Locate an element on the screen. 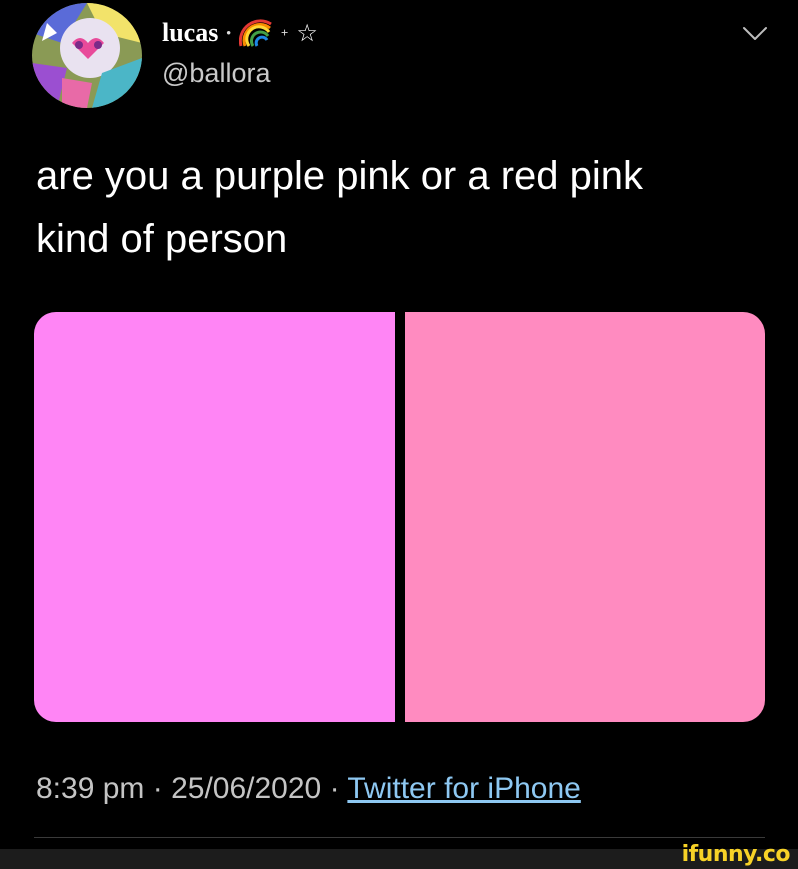 This screenshot has height=869, width=798. rainbow-icon is located at coordinates (255, 33).